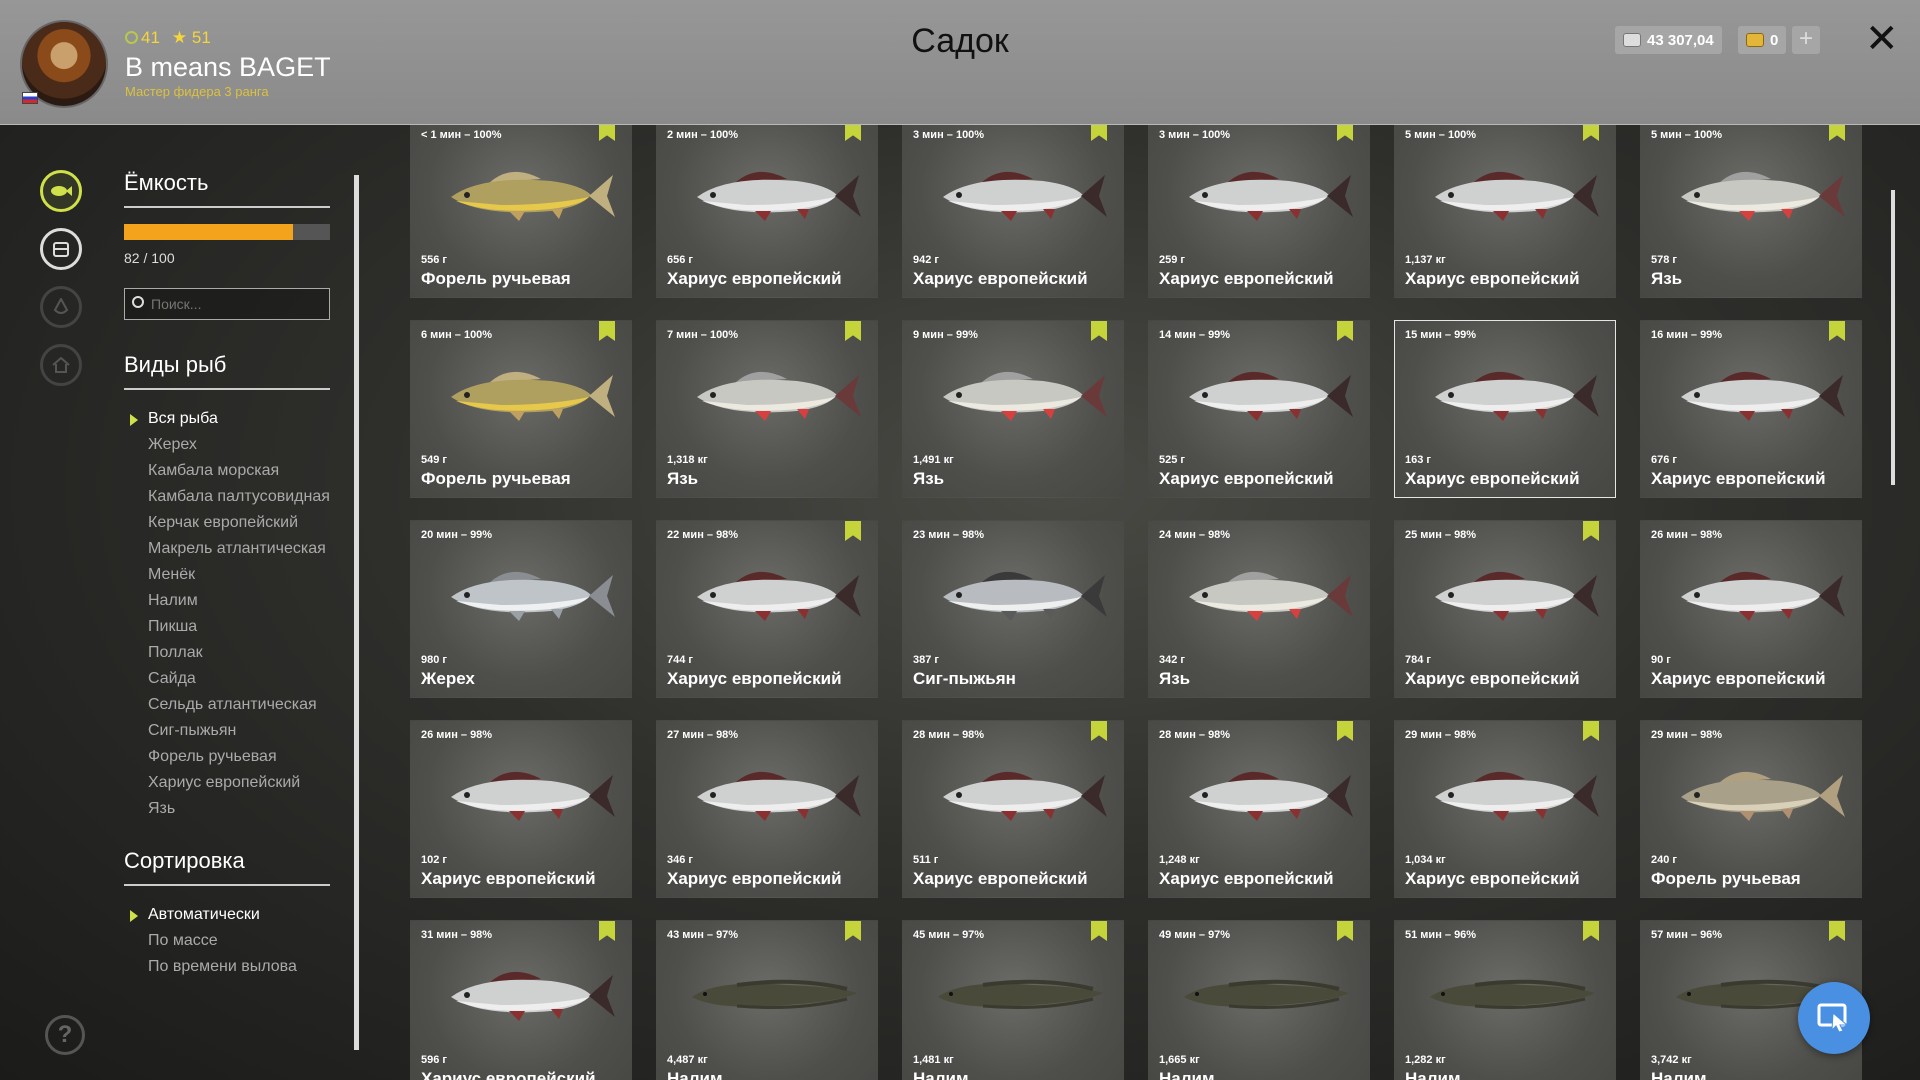  What do you see at coordinates (227, 471) in the screenshot?
I see `species-item: Камбала морская` at bounding box center [227, 471].